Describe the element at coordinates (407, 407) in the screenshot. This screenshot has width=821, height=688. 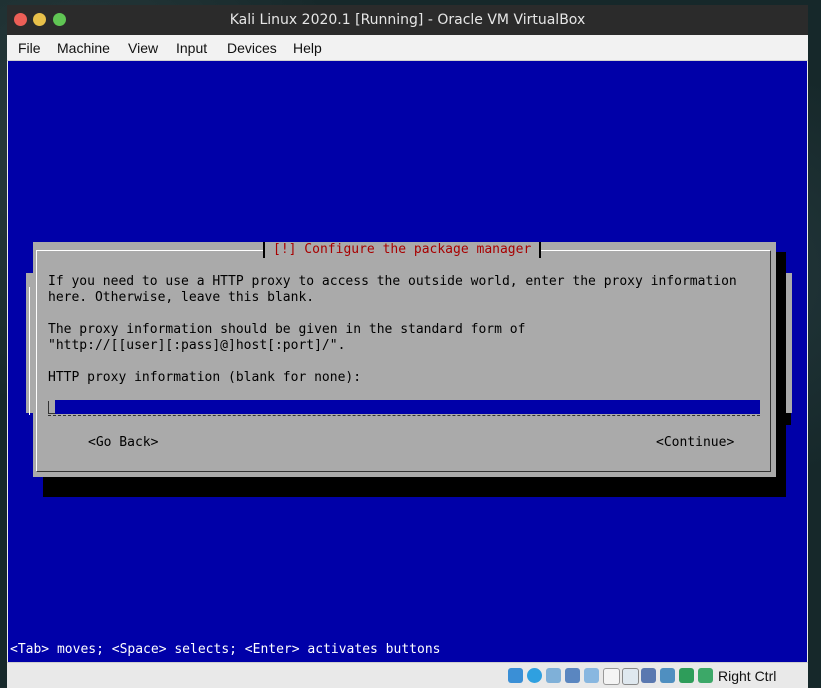
I see `proxy-input` at that location.